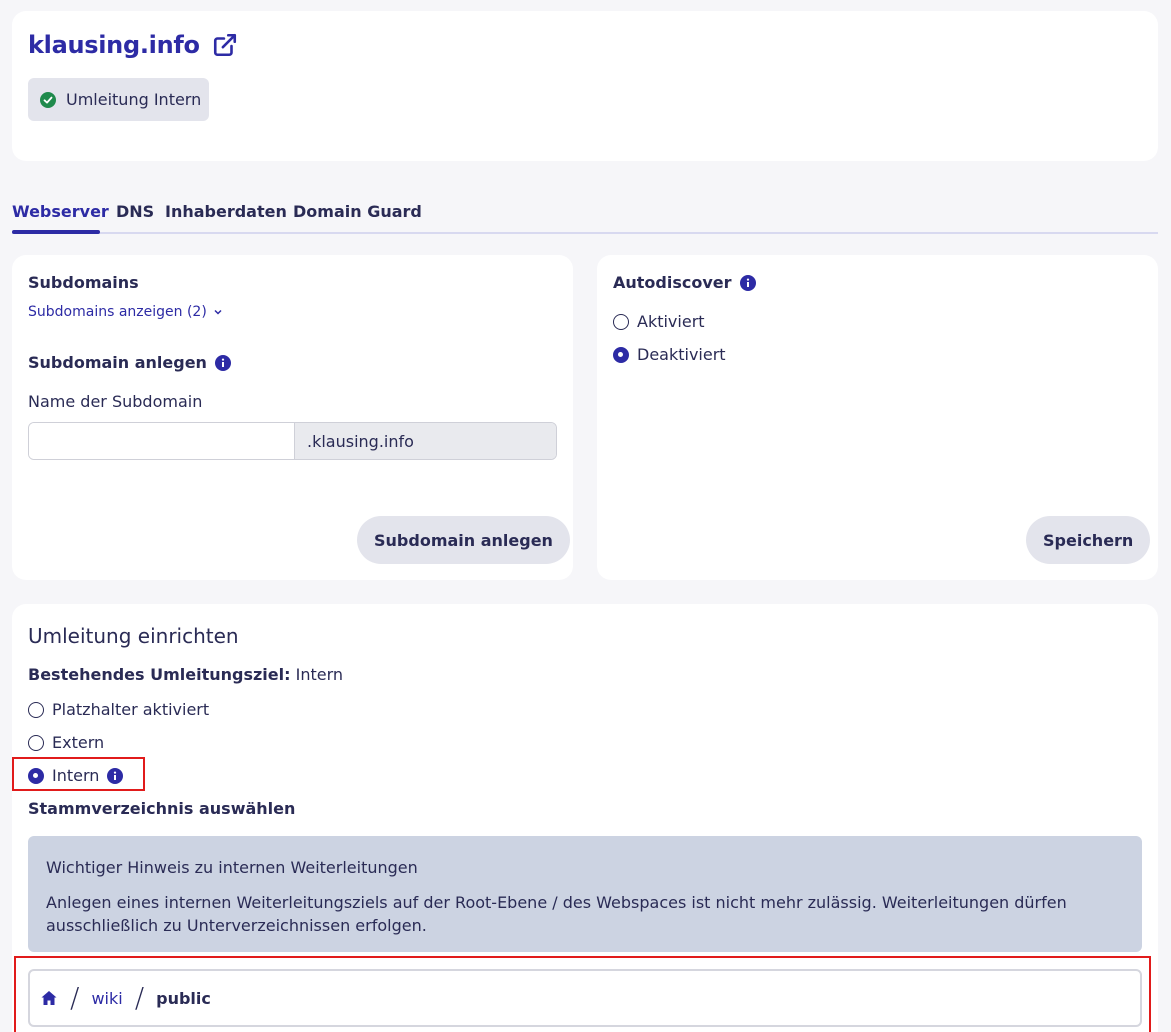 This screenshot has width=1171, height=1032. What do you see at coordinates (133, 636) in the screenshot?
I see `redirect-title: Umleitung einrichten` at bounding box center [133, 636].